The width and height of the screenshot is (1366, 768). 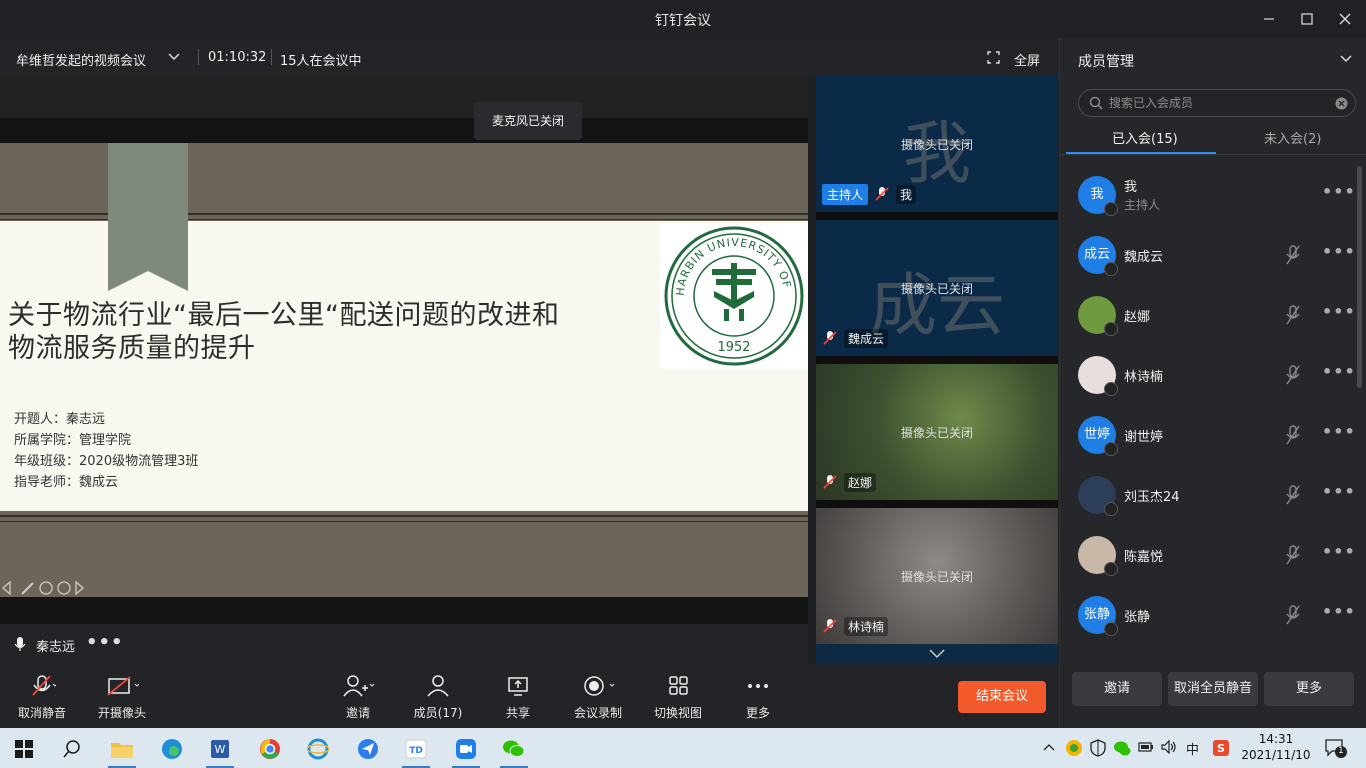 What do you see at coordinates (517, 713) in the screenshot?
I see `share-label: 共享` at bounding box center [517, 713].